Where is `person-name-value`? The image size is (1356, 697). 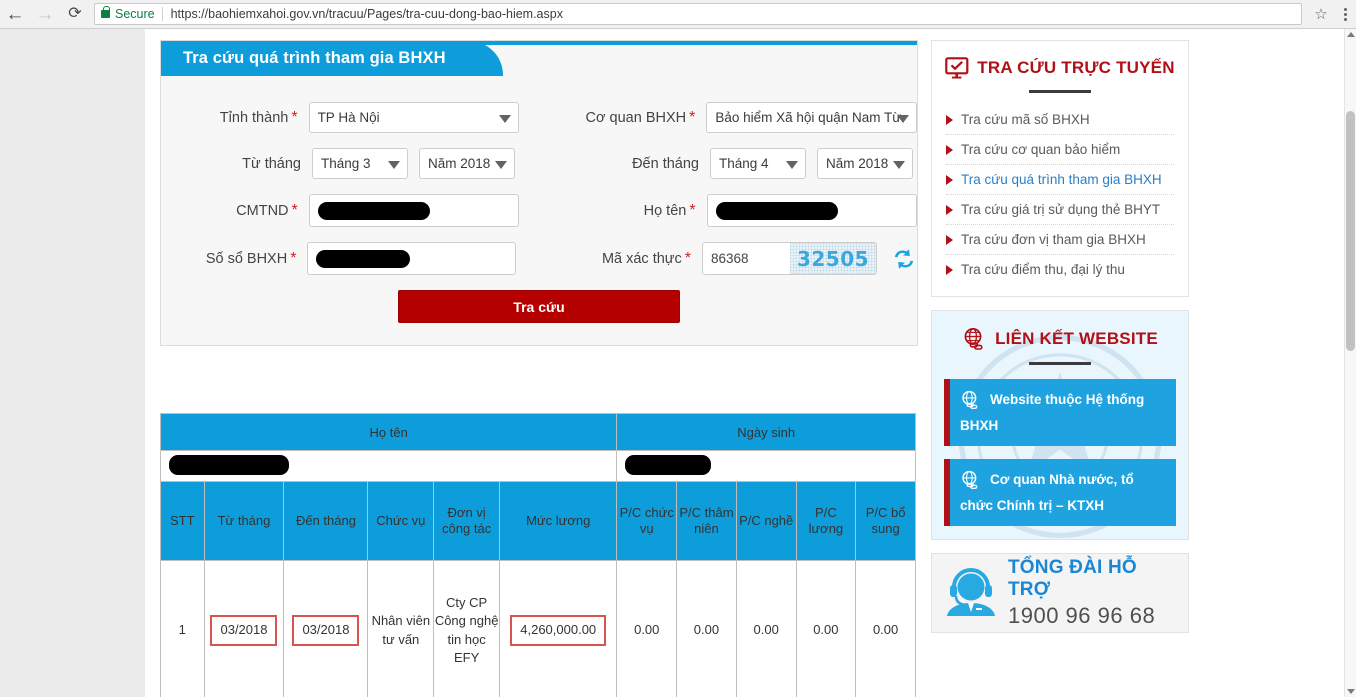 person-name-value is located at coordinates (388, 466).